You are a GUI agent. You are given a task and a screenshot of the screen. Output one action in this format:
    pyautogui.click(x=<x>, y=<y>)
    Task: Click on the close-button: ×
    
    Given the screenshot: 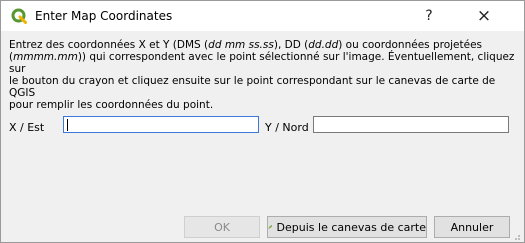 What is the action you would take?
    pyautogui.click(x=484, y=16)
    